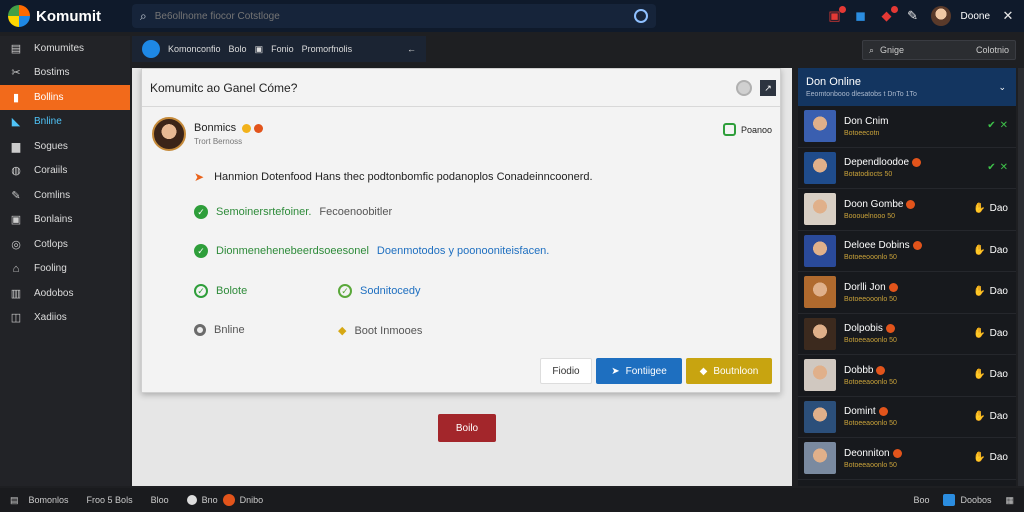 This screenshot has width=1024, height=512. Describe the element at coordinates (220, 291) in the screenshot. I see `option-1: ✓ Bolote` at that location.